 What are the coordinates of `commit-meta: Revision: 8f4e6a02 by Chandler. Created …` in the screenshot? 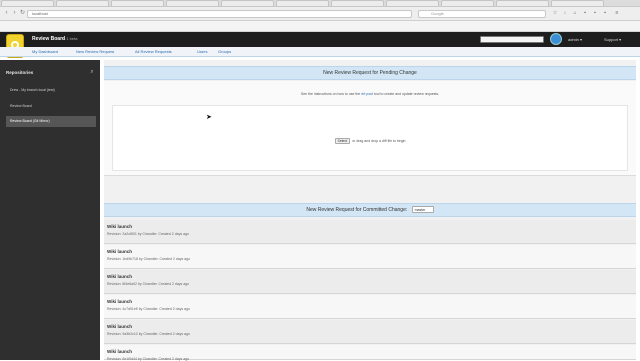 It's located at (148, 284).